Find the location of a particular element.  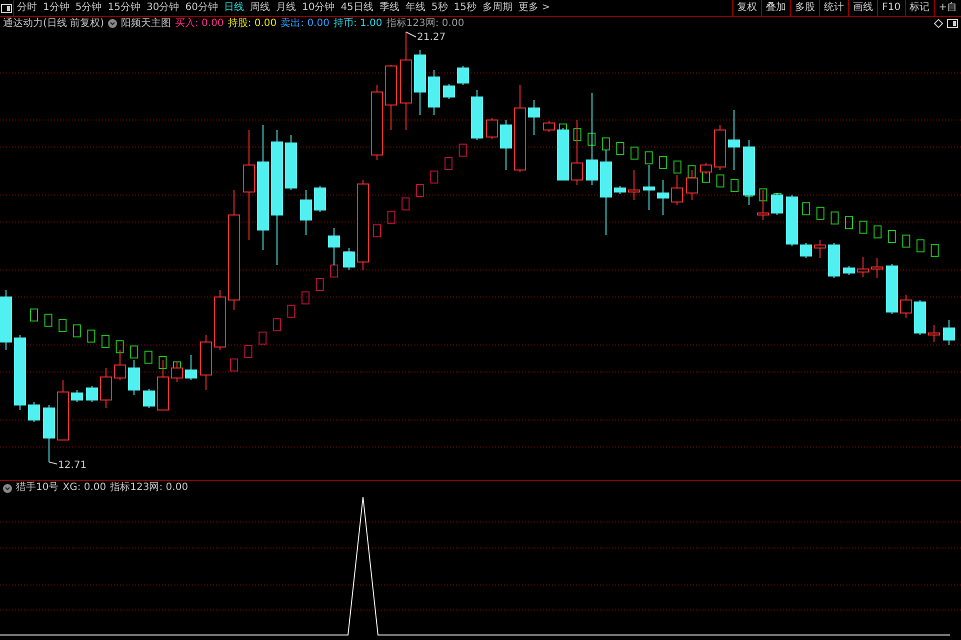

panel-toggle-icon is located at coordinates (6, 8).